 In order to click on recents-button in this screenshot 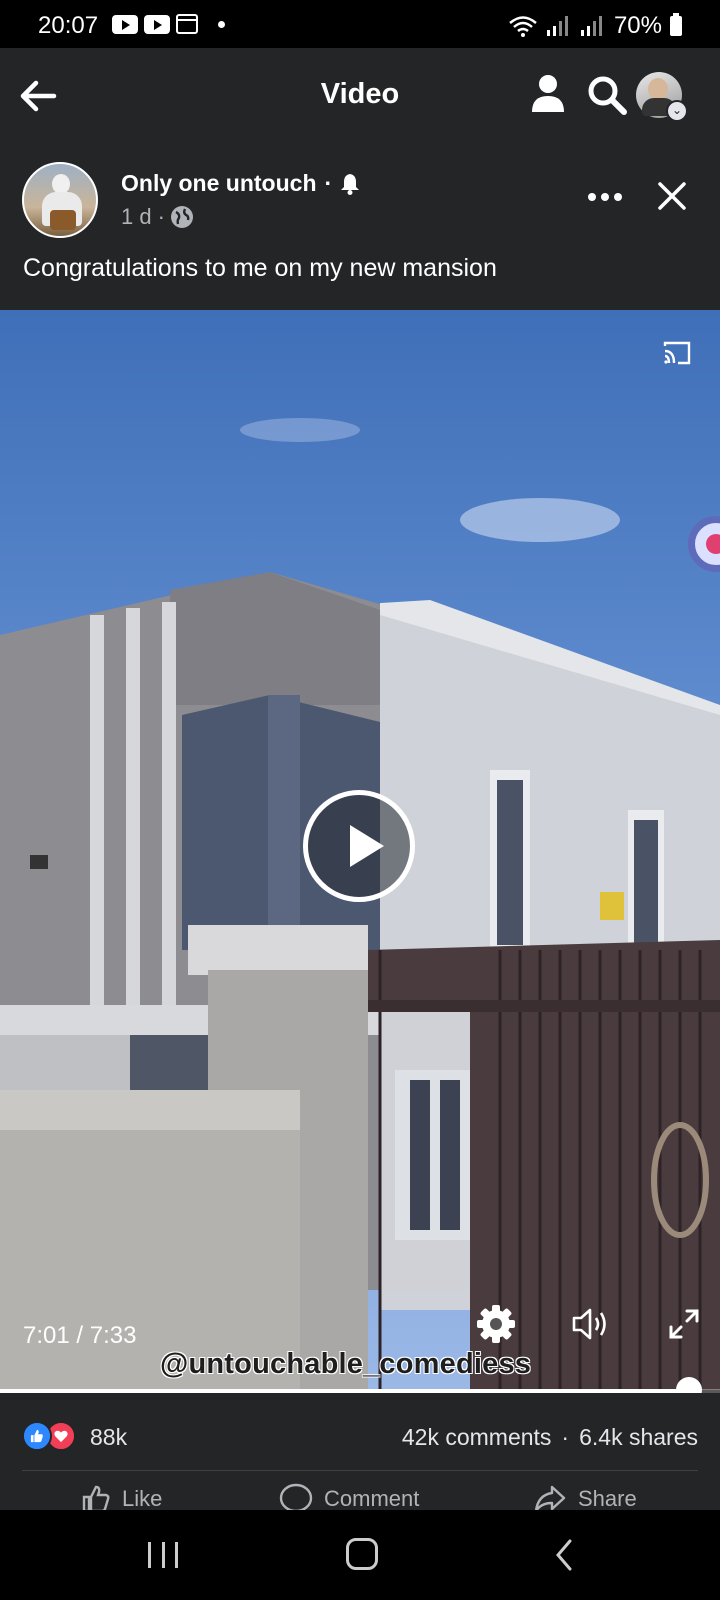, I will do `click(163, 1555)`.